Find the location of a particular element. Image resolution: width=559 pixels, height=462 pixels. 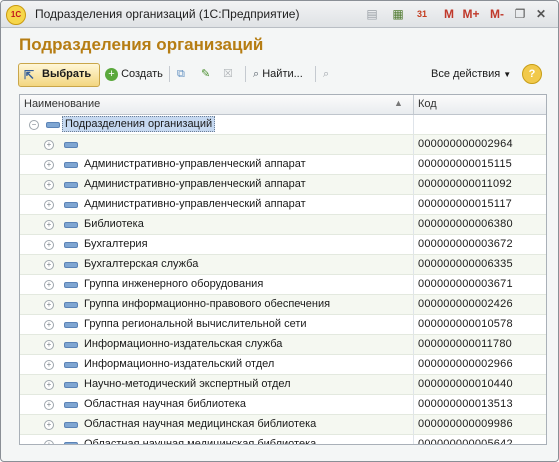

chevron-down-icon: ▼ is located at coordinates (507, 74).